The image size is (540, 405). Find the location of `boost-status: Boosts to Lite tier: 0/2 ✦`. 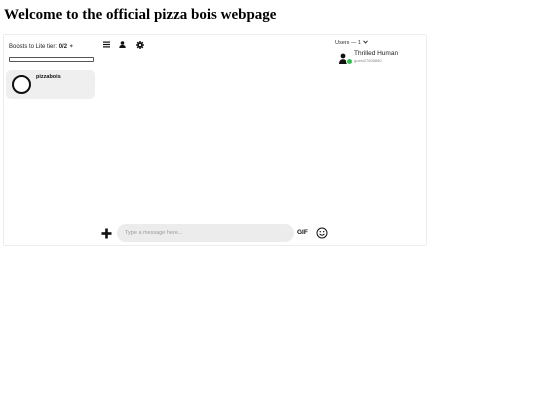

boost-status: Boosts to Lite tier: 0/2 ✦ is located at coordinates (41, 46).